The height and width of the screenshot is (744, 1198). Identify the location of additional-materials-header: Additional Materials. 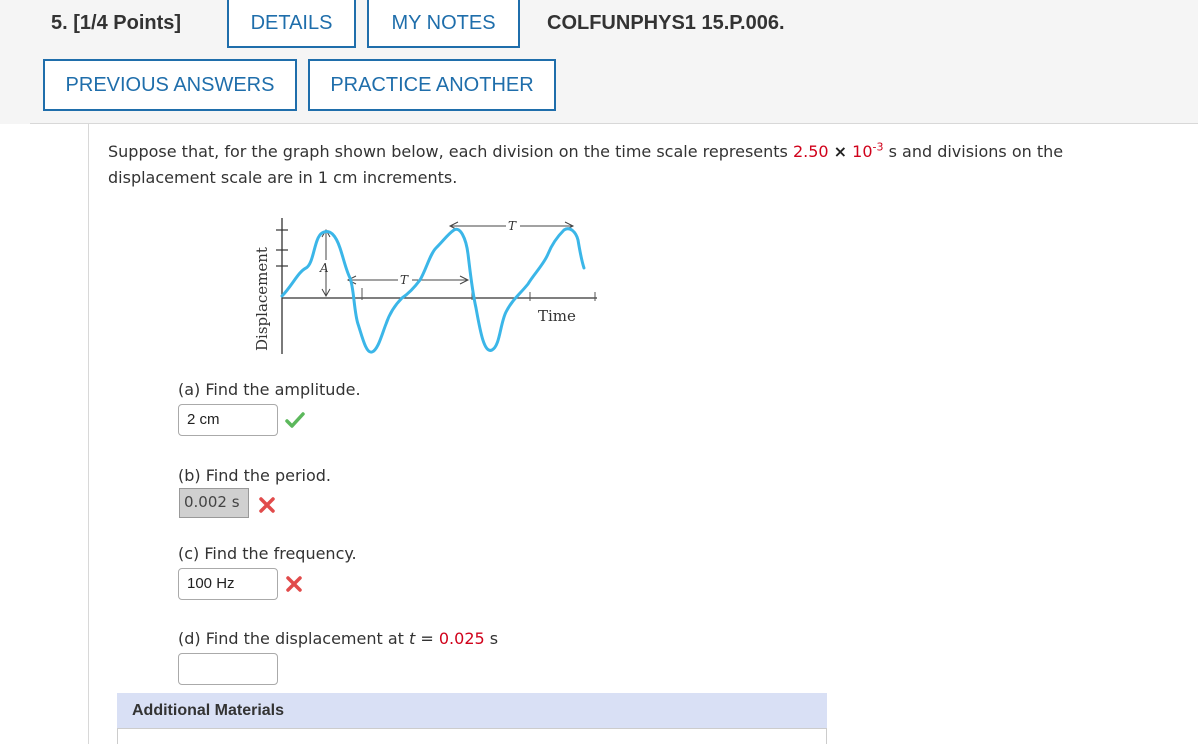
(472, 711).